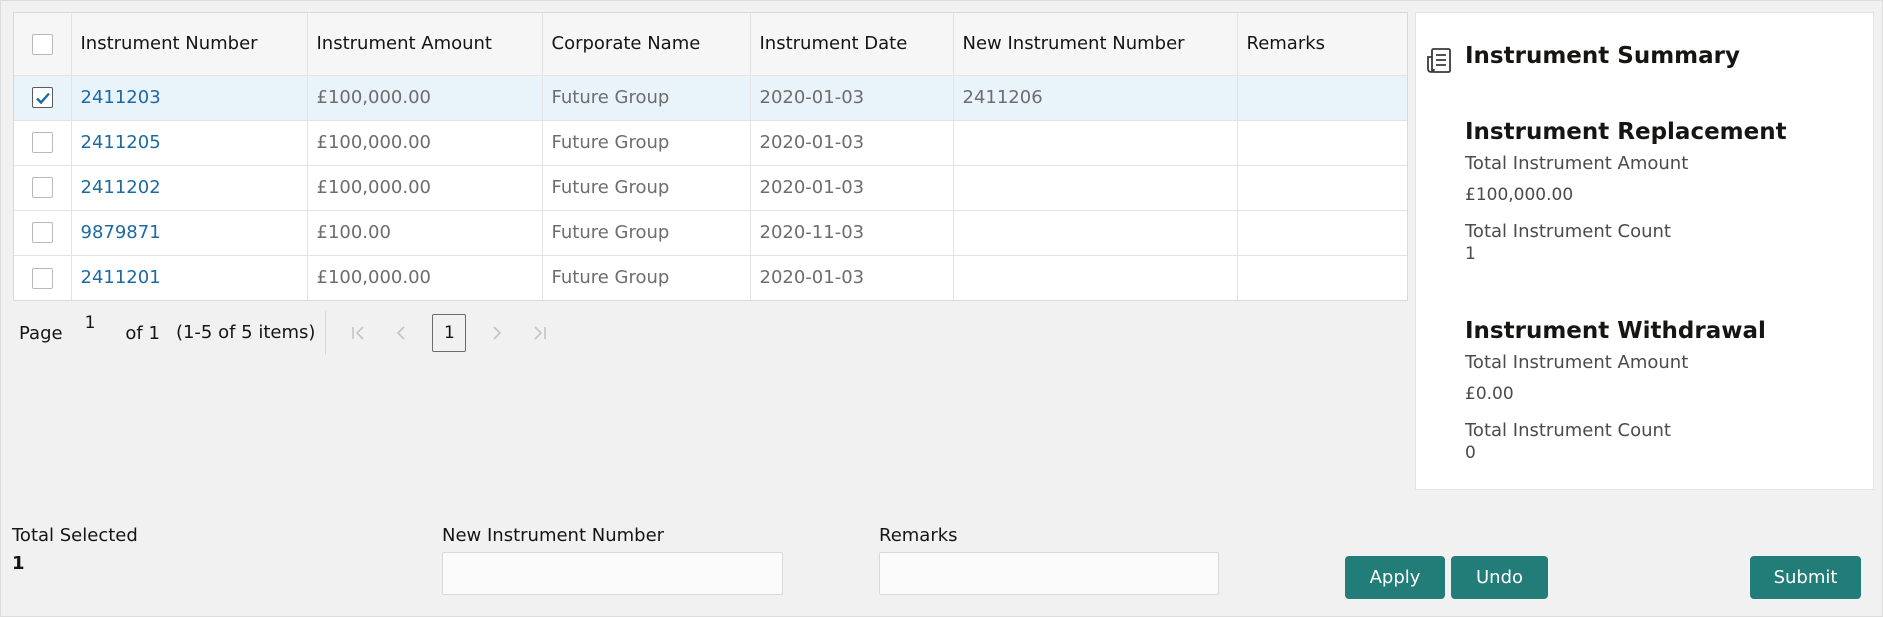 The image size is (1883, 617). I want to click on current-page-input: 1, so click(90, 323).